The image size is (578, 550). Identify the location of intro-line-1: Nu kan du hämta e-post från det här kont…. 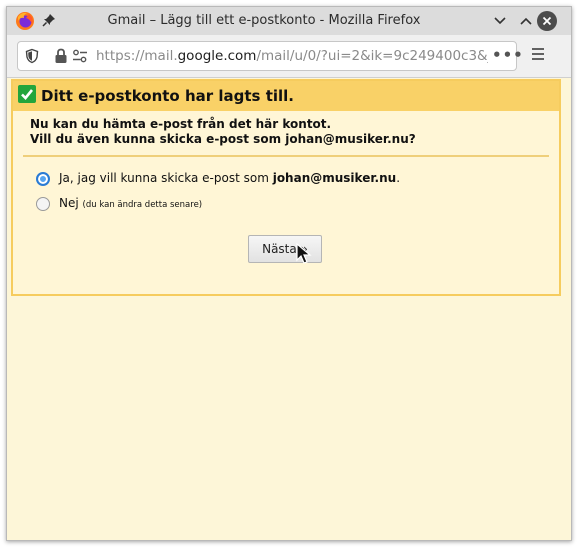
(181, 124).